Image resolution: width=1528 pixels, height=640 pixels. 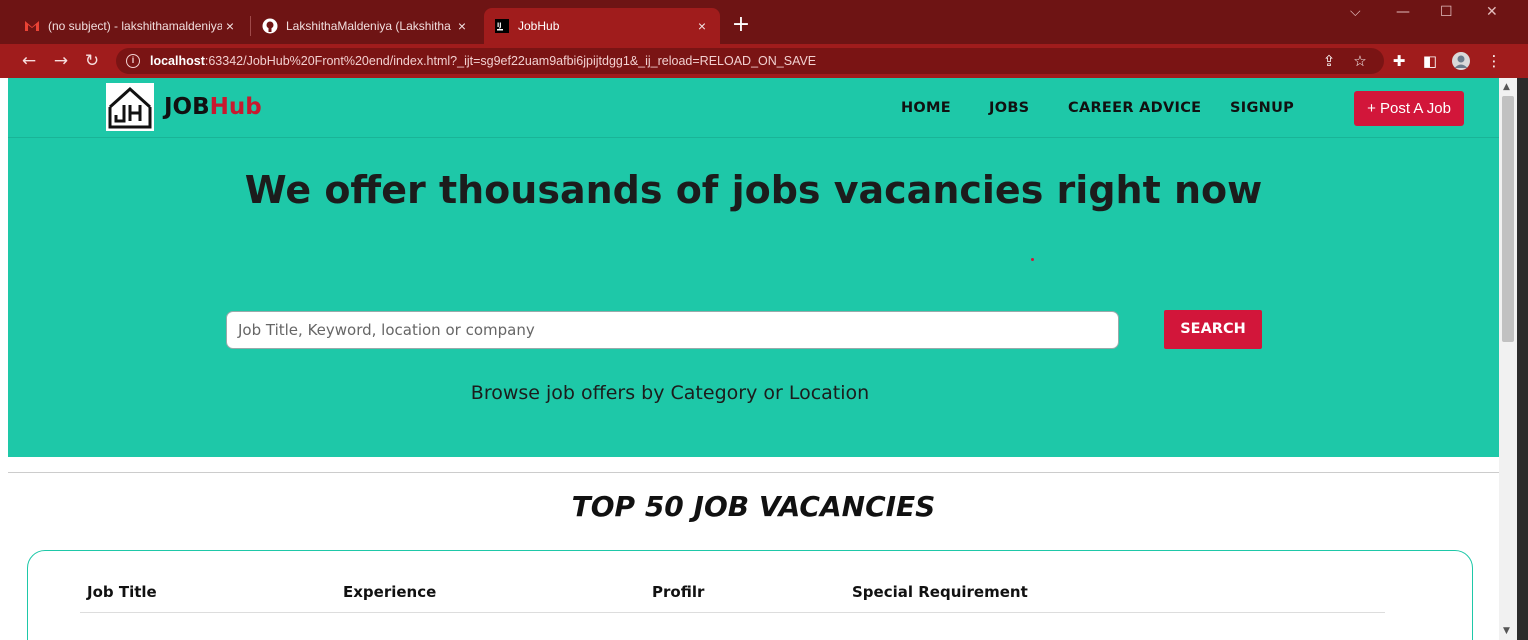 I want to click on tab-gmail: (no subject) - lakshithamaldeniya ×, so click(x=131, y=26).